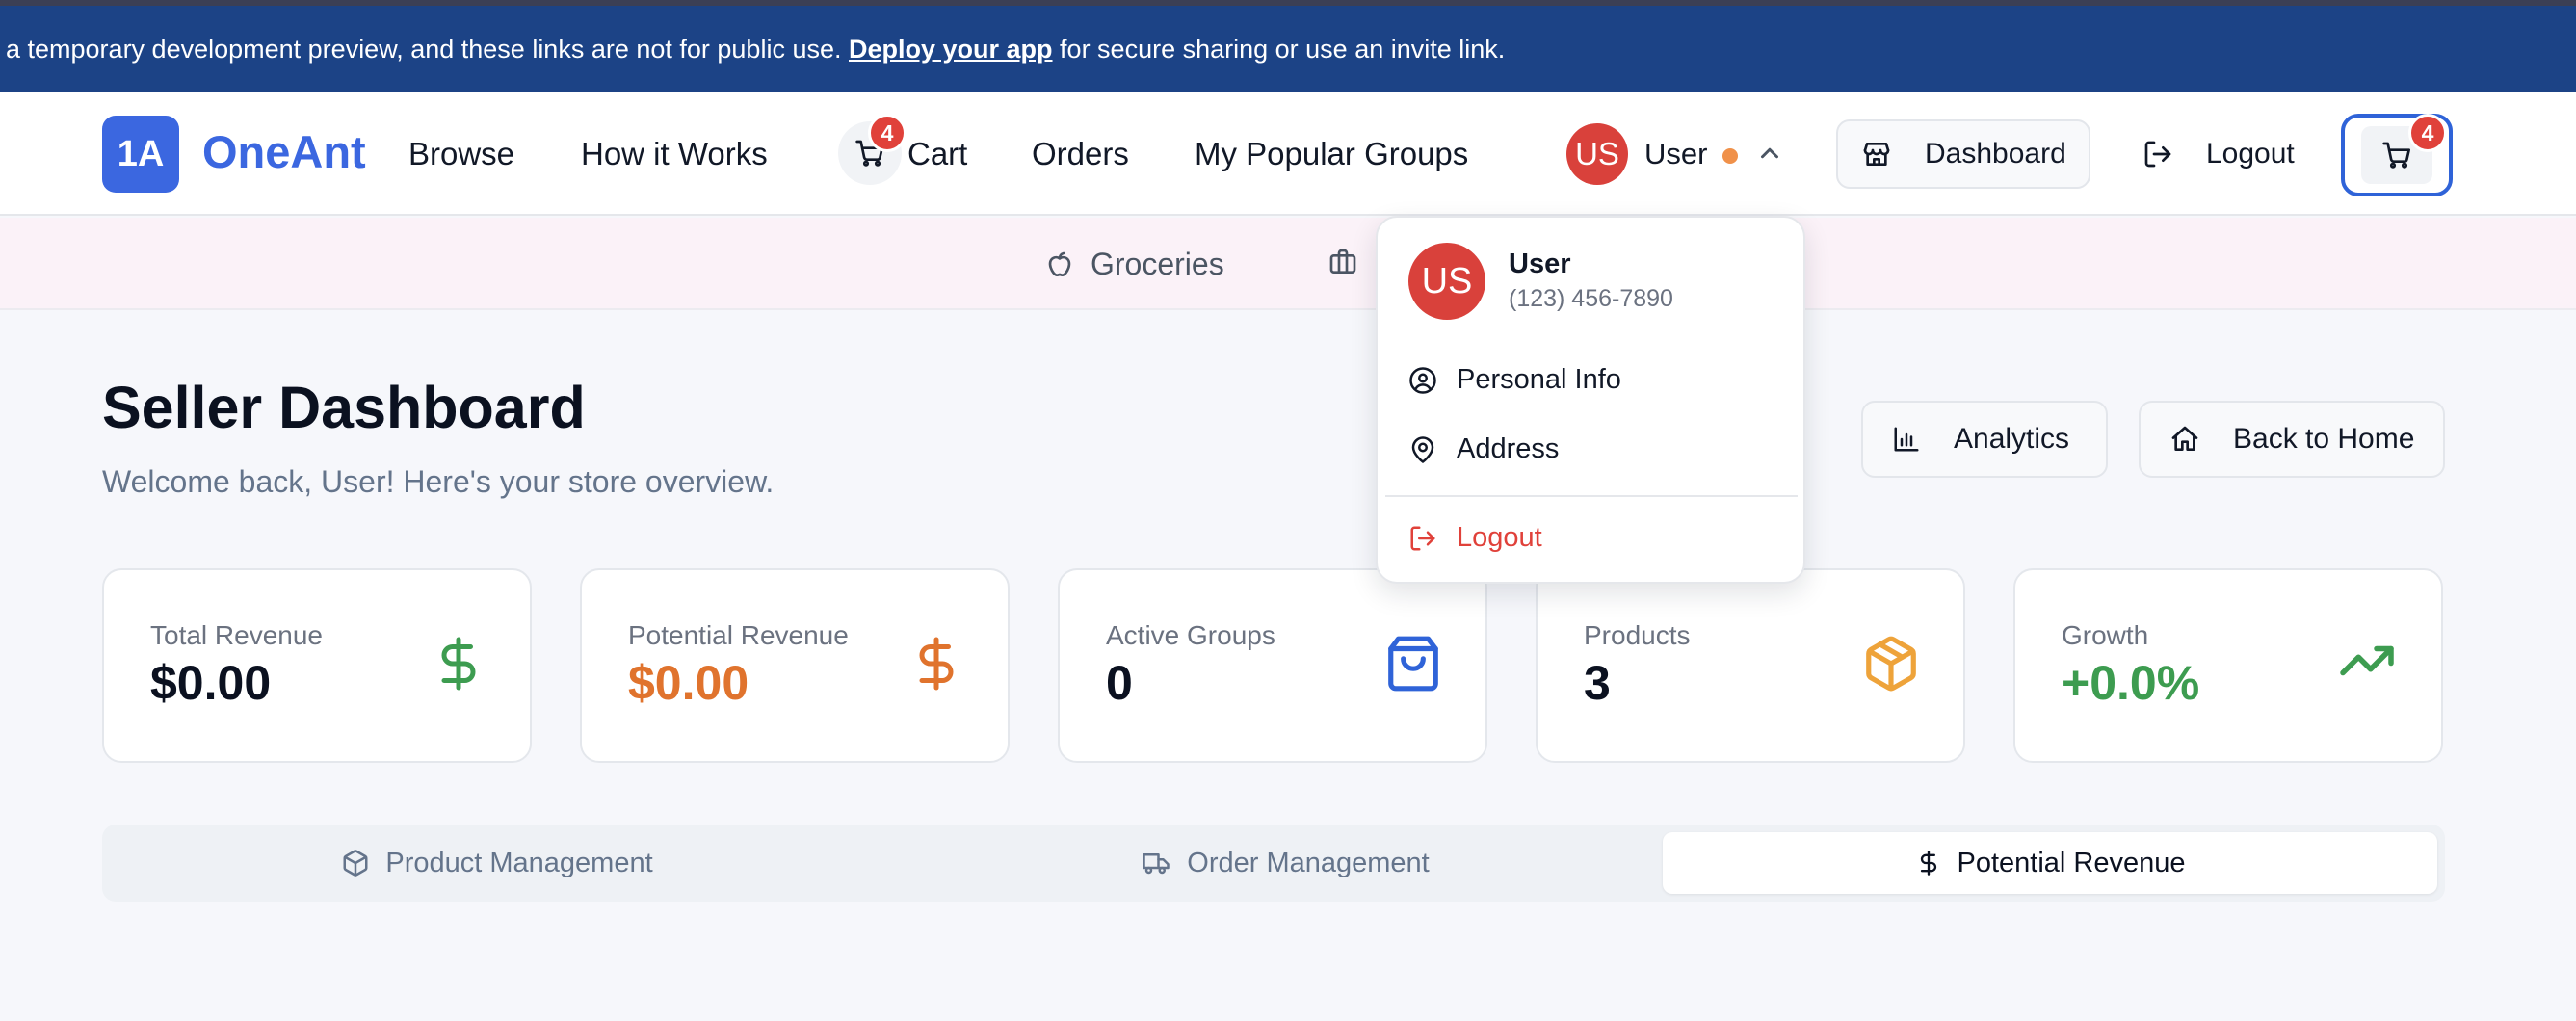  Describe the element at coordinates (141, 154) in the screenshot. I see `logo-mark: 1A` at that location.